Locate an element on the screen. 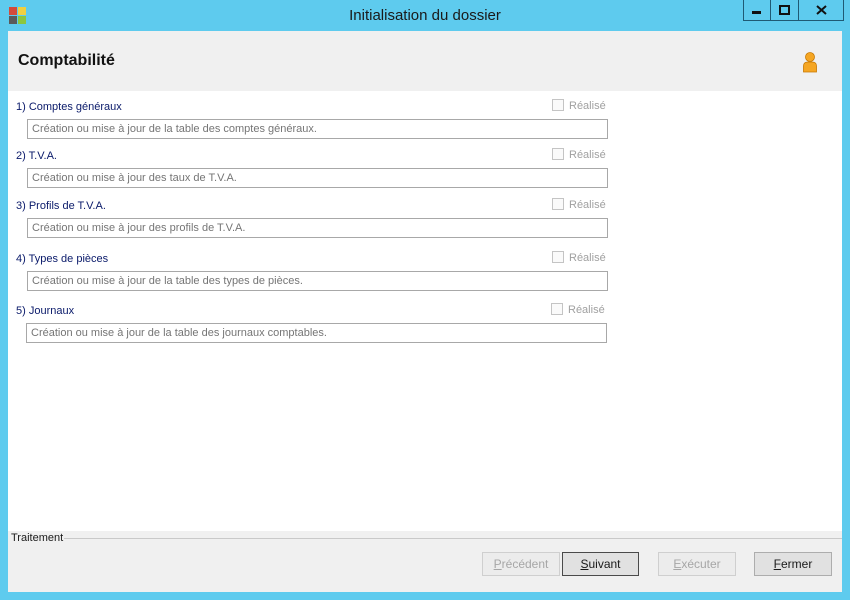 Image resolution: width=850 pixels, height=600 pixels. realise-checkbox-tva is located at coordinates (558, 154).